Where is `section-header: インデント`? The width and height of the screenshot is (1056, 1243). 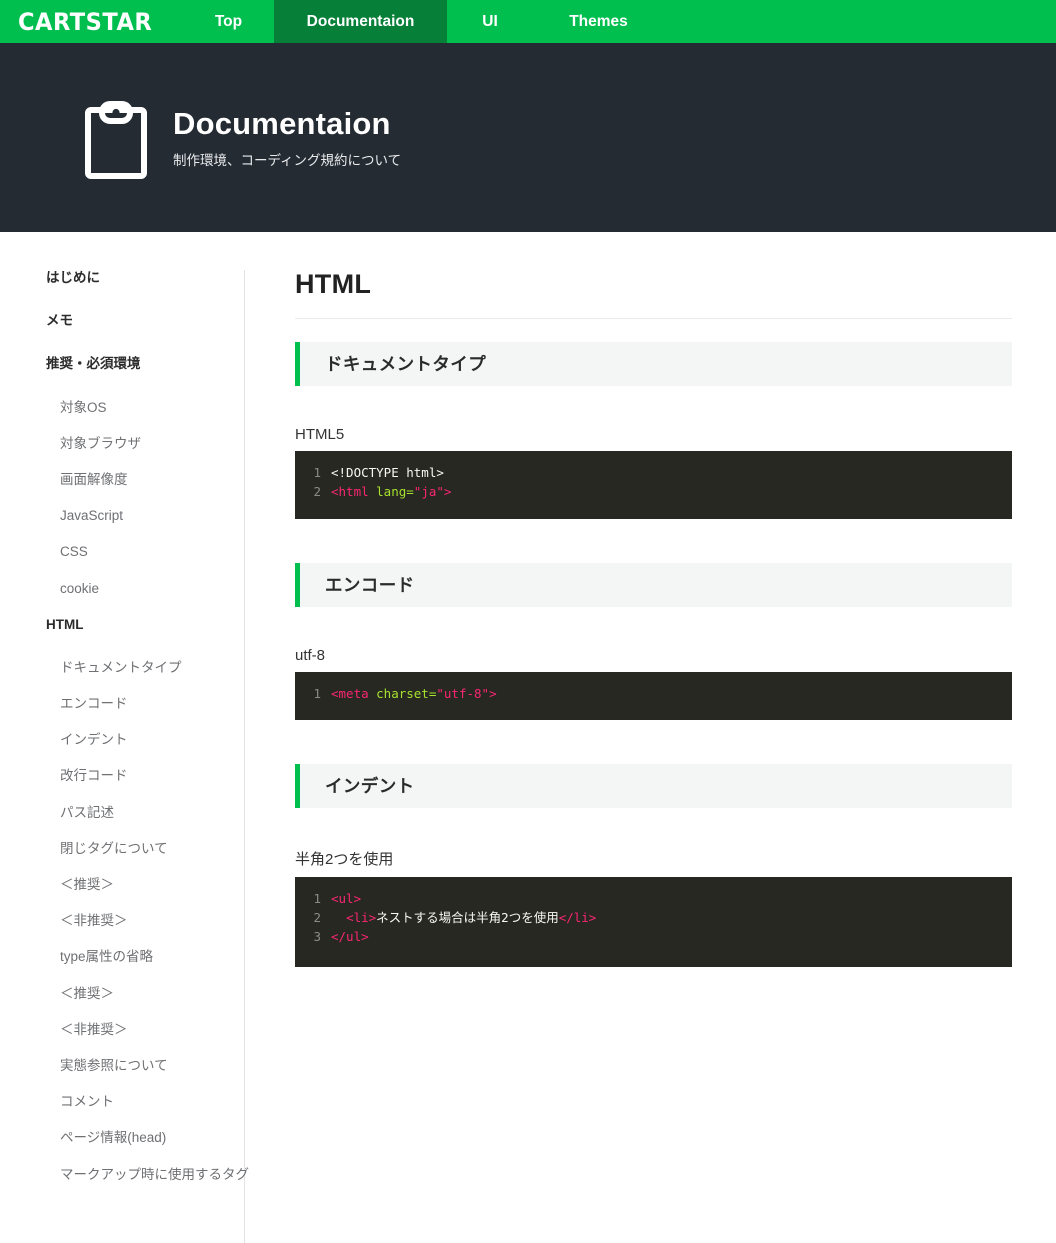
section-header: インデント is located at coordinates (653, 785).